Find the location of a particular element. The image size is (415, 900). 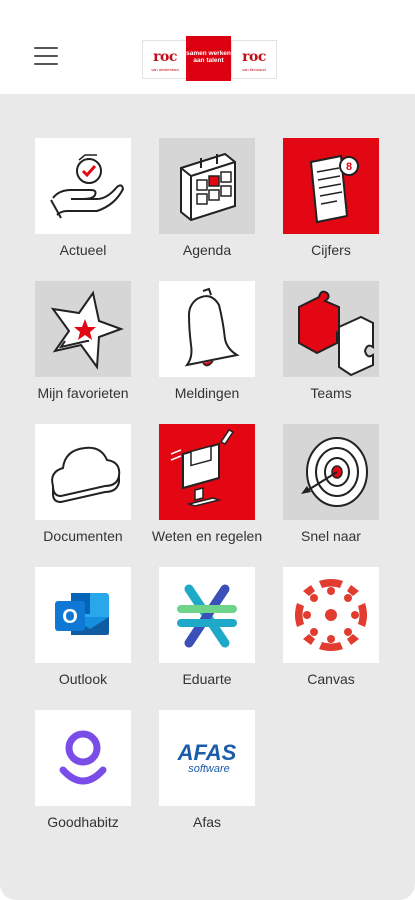

tile-label: Meldingen is located at coordinates (207, 393).